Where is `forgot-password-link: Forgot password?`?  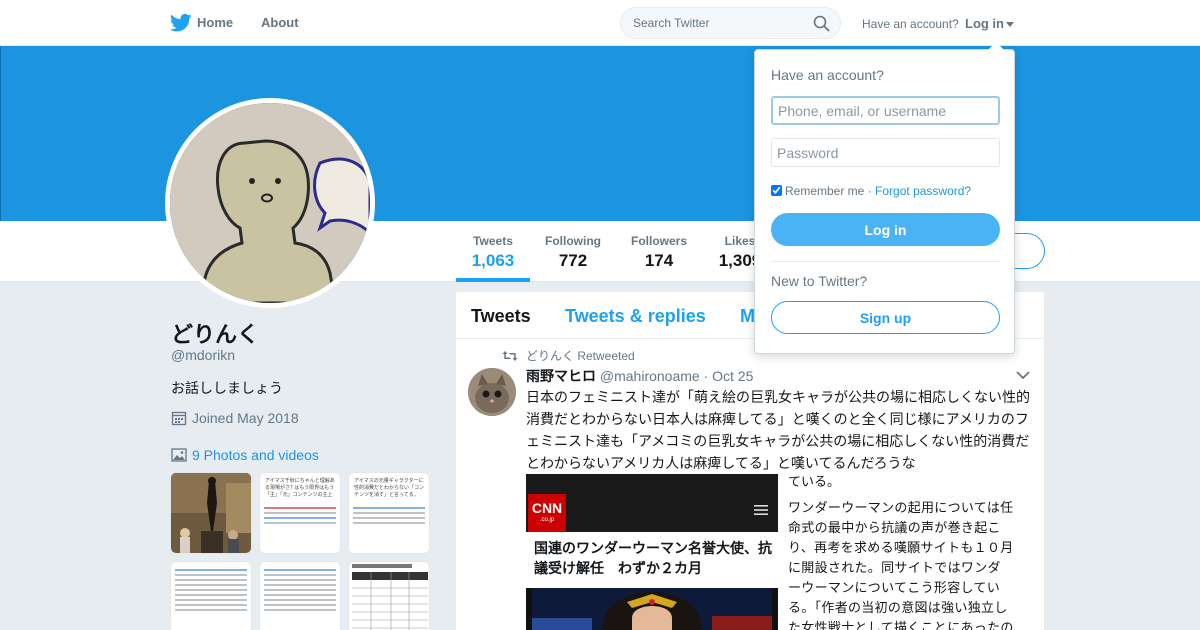
forgot-password-link: Forgot password? is located at coordinates (923, 191).